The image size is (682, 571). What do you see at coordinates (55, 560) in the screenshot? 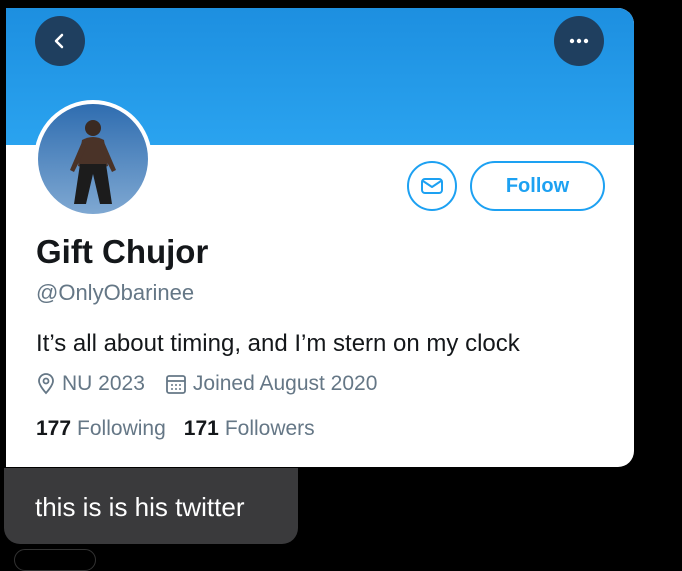
I see `reaction-pill` at bounding box center [55, 560].